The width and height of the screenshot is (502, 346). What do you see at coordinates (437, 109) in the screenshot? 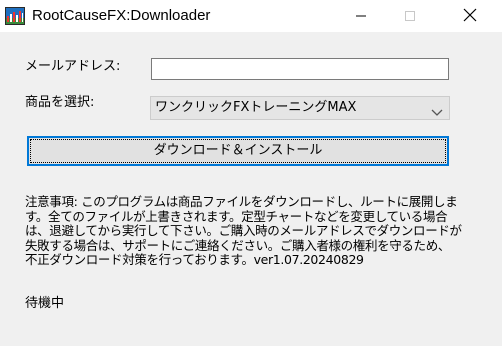
I see `chevron-down-icon` at bounding box center [437, 109].